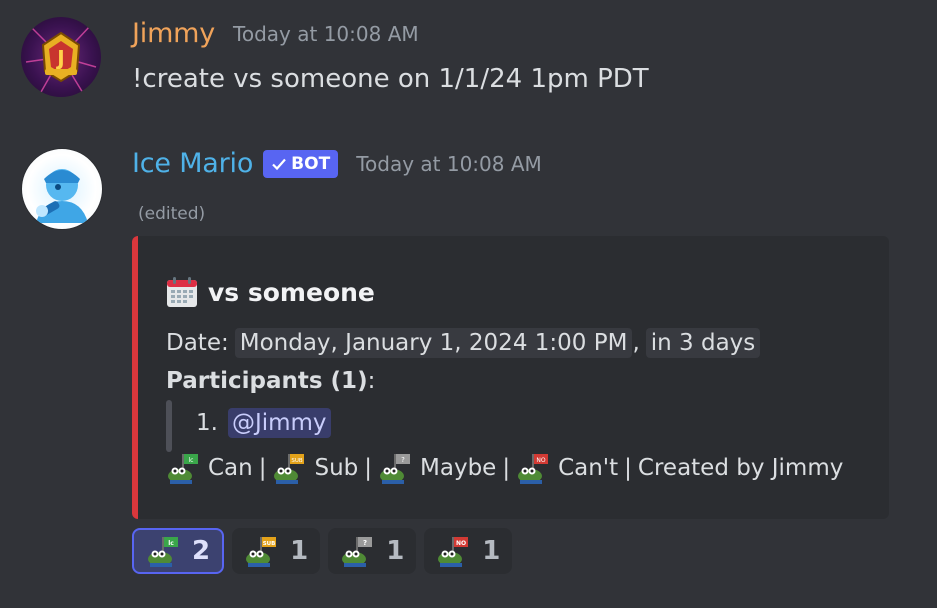 This screenshot has width=937, height=608. Describe the element at coordinates (588, 468) in the screenshot. I see `legend-cant: Can't` at that location.